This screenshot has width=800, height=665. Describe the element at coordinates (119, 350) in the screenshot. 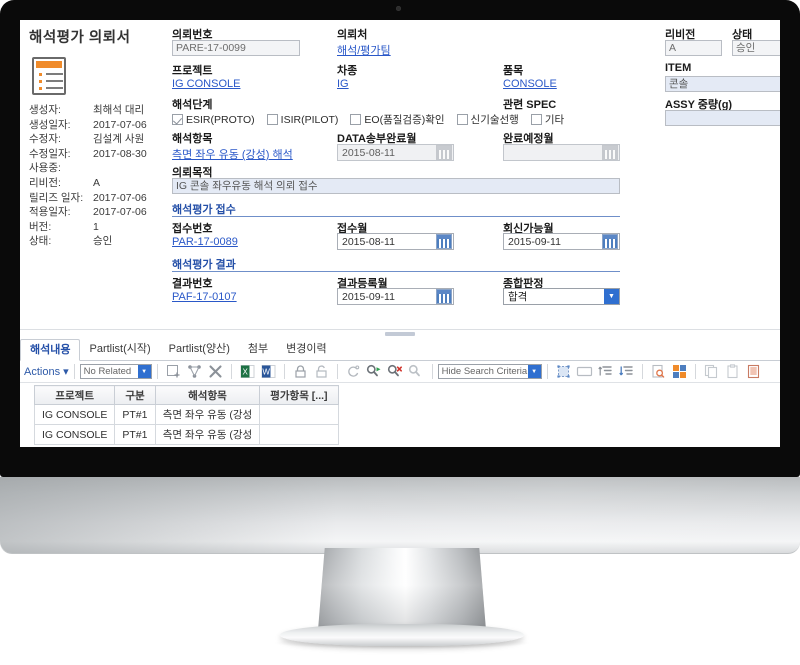

I see `tab-partlist-start: Partlist(시작)` at that location.